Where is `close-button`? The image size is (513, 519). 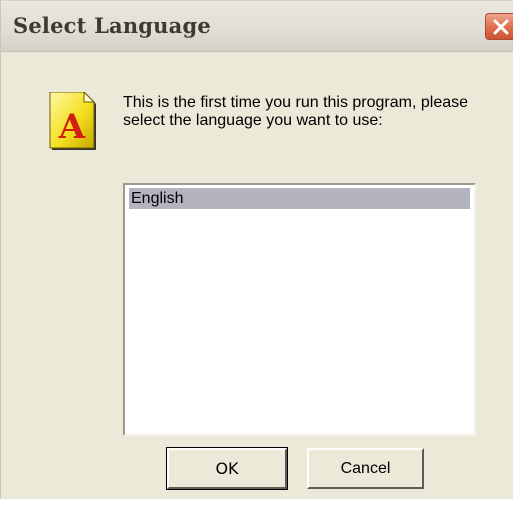
close-button is located at coordinates (499, 26).